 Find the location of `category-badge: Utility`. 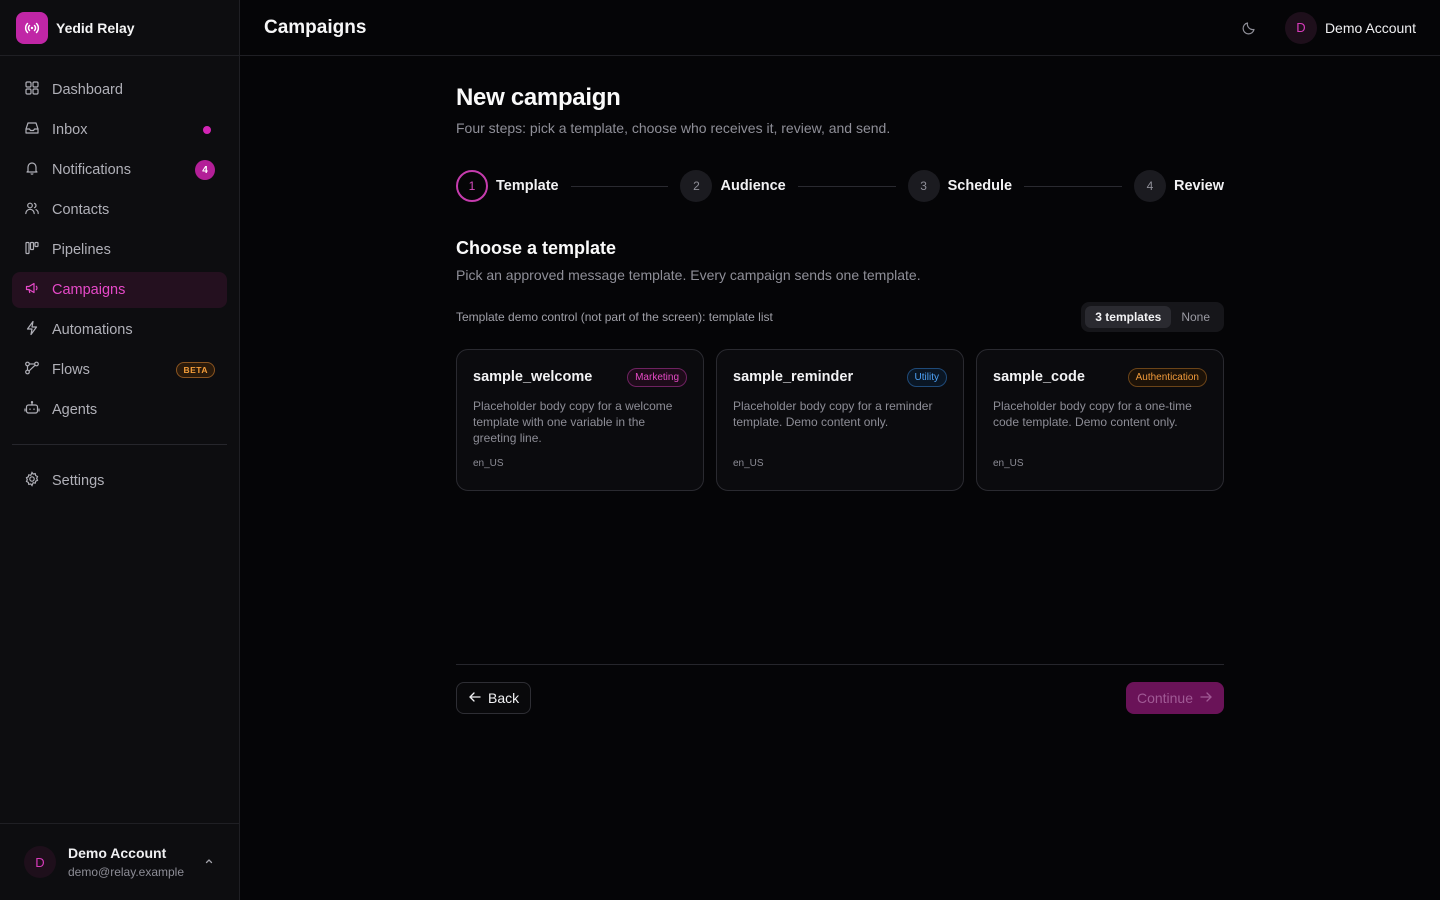

category-badge: Utility is located at coordinates (926, 377).